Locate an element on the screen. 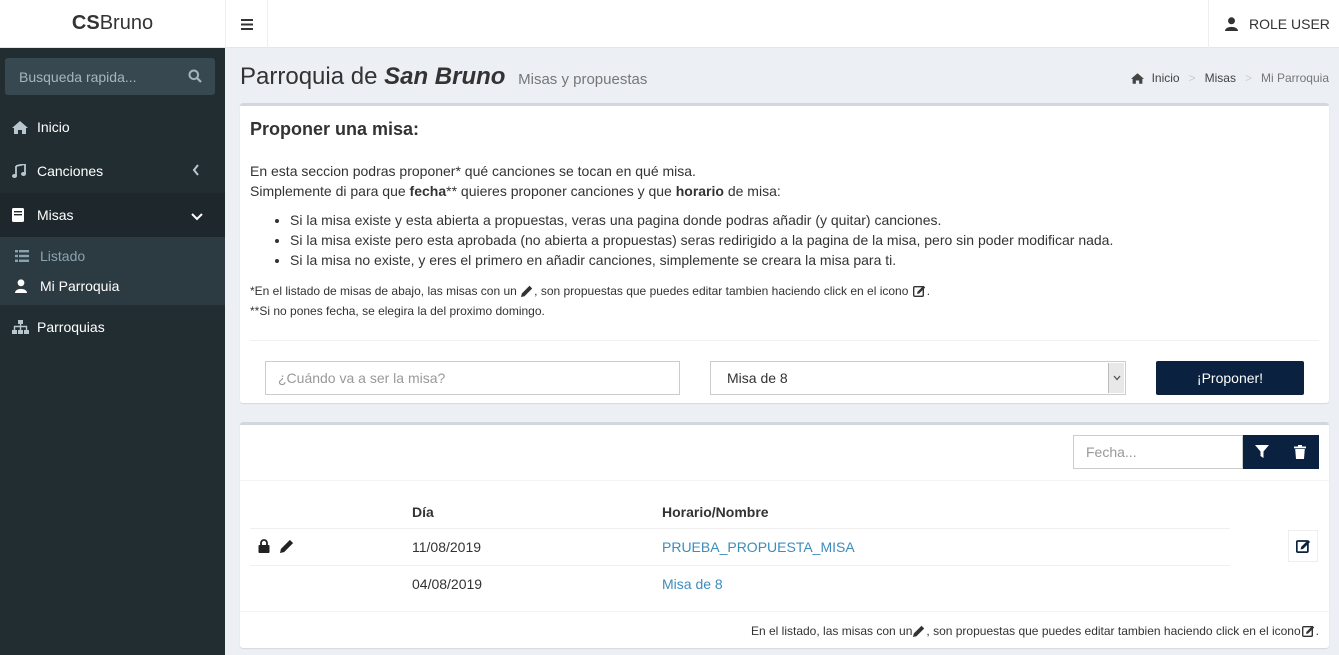  hamburger-icon is located at coordinates (246, 24).